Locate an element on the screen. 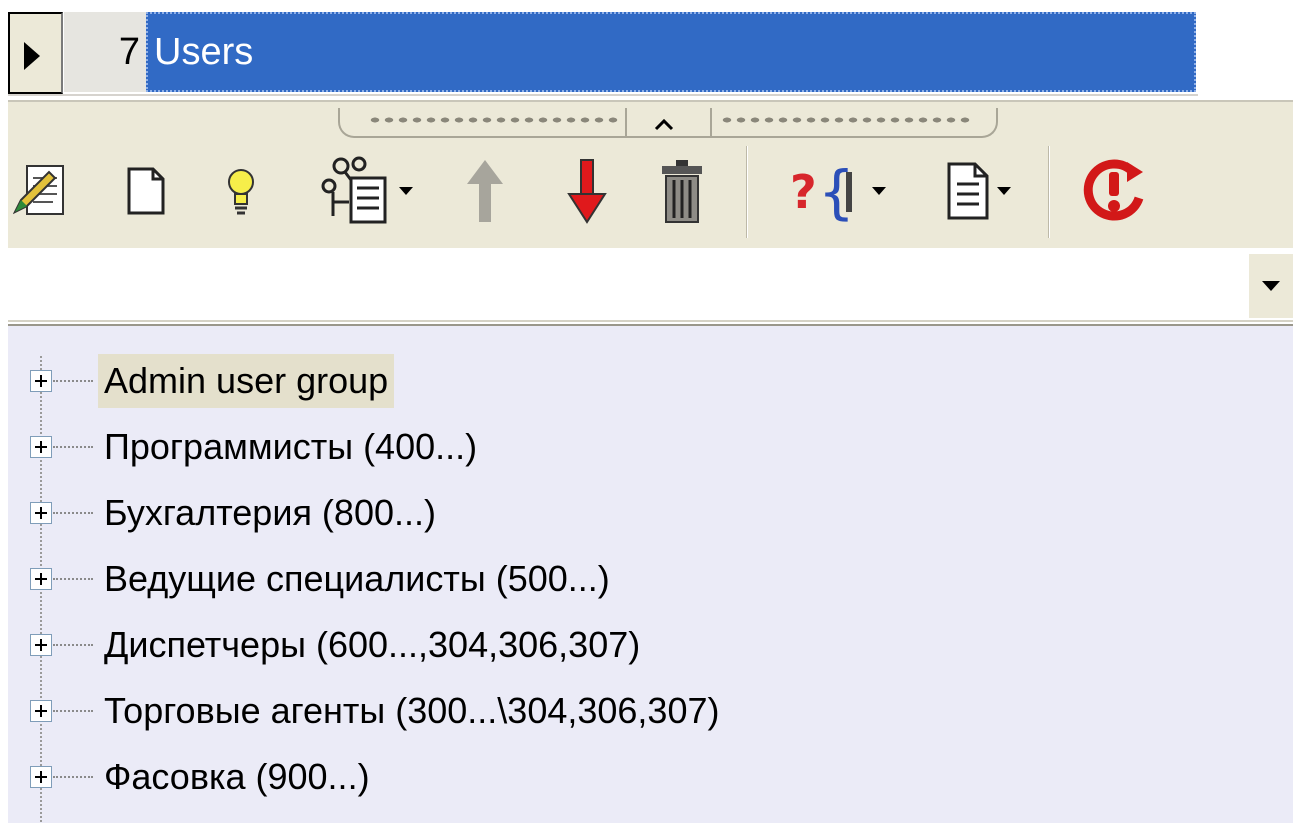  splitter-dots-right is located at coordinates (845, 120).